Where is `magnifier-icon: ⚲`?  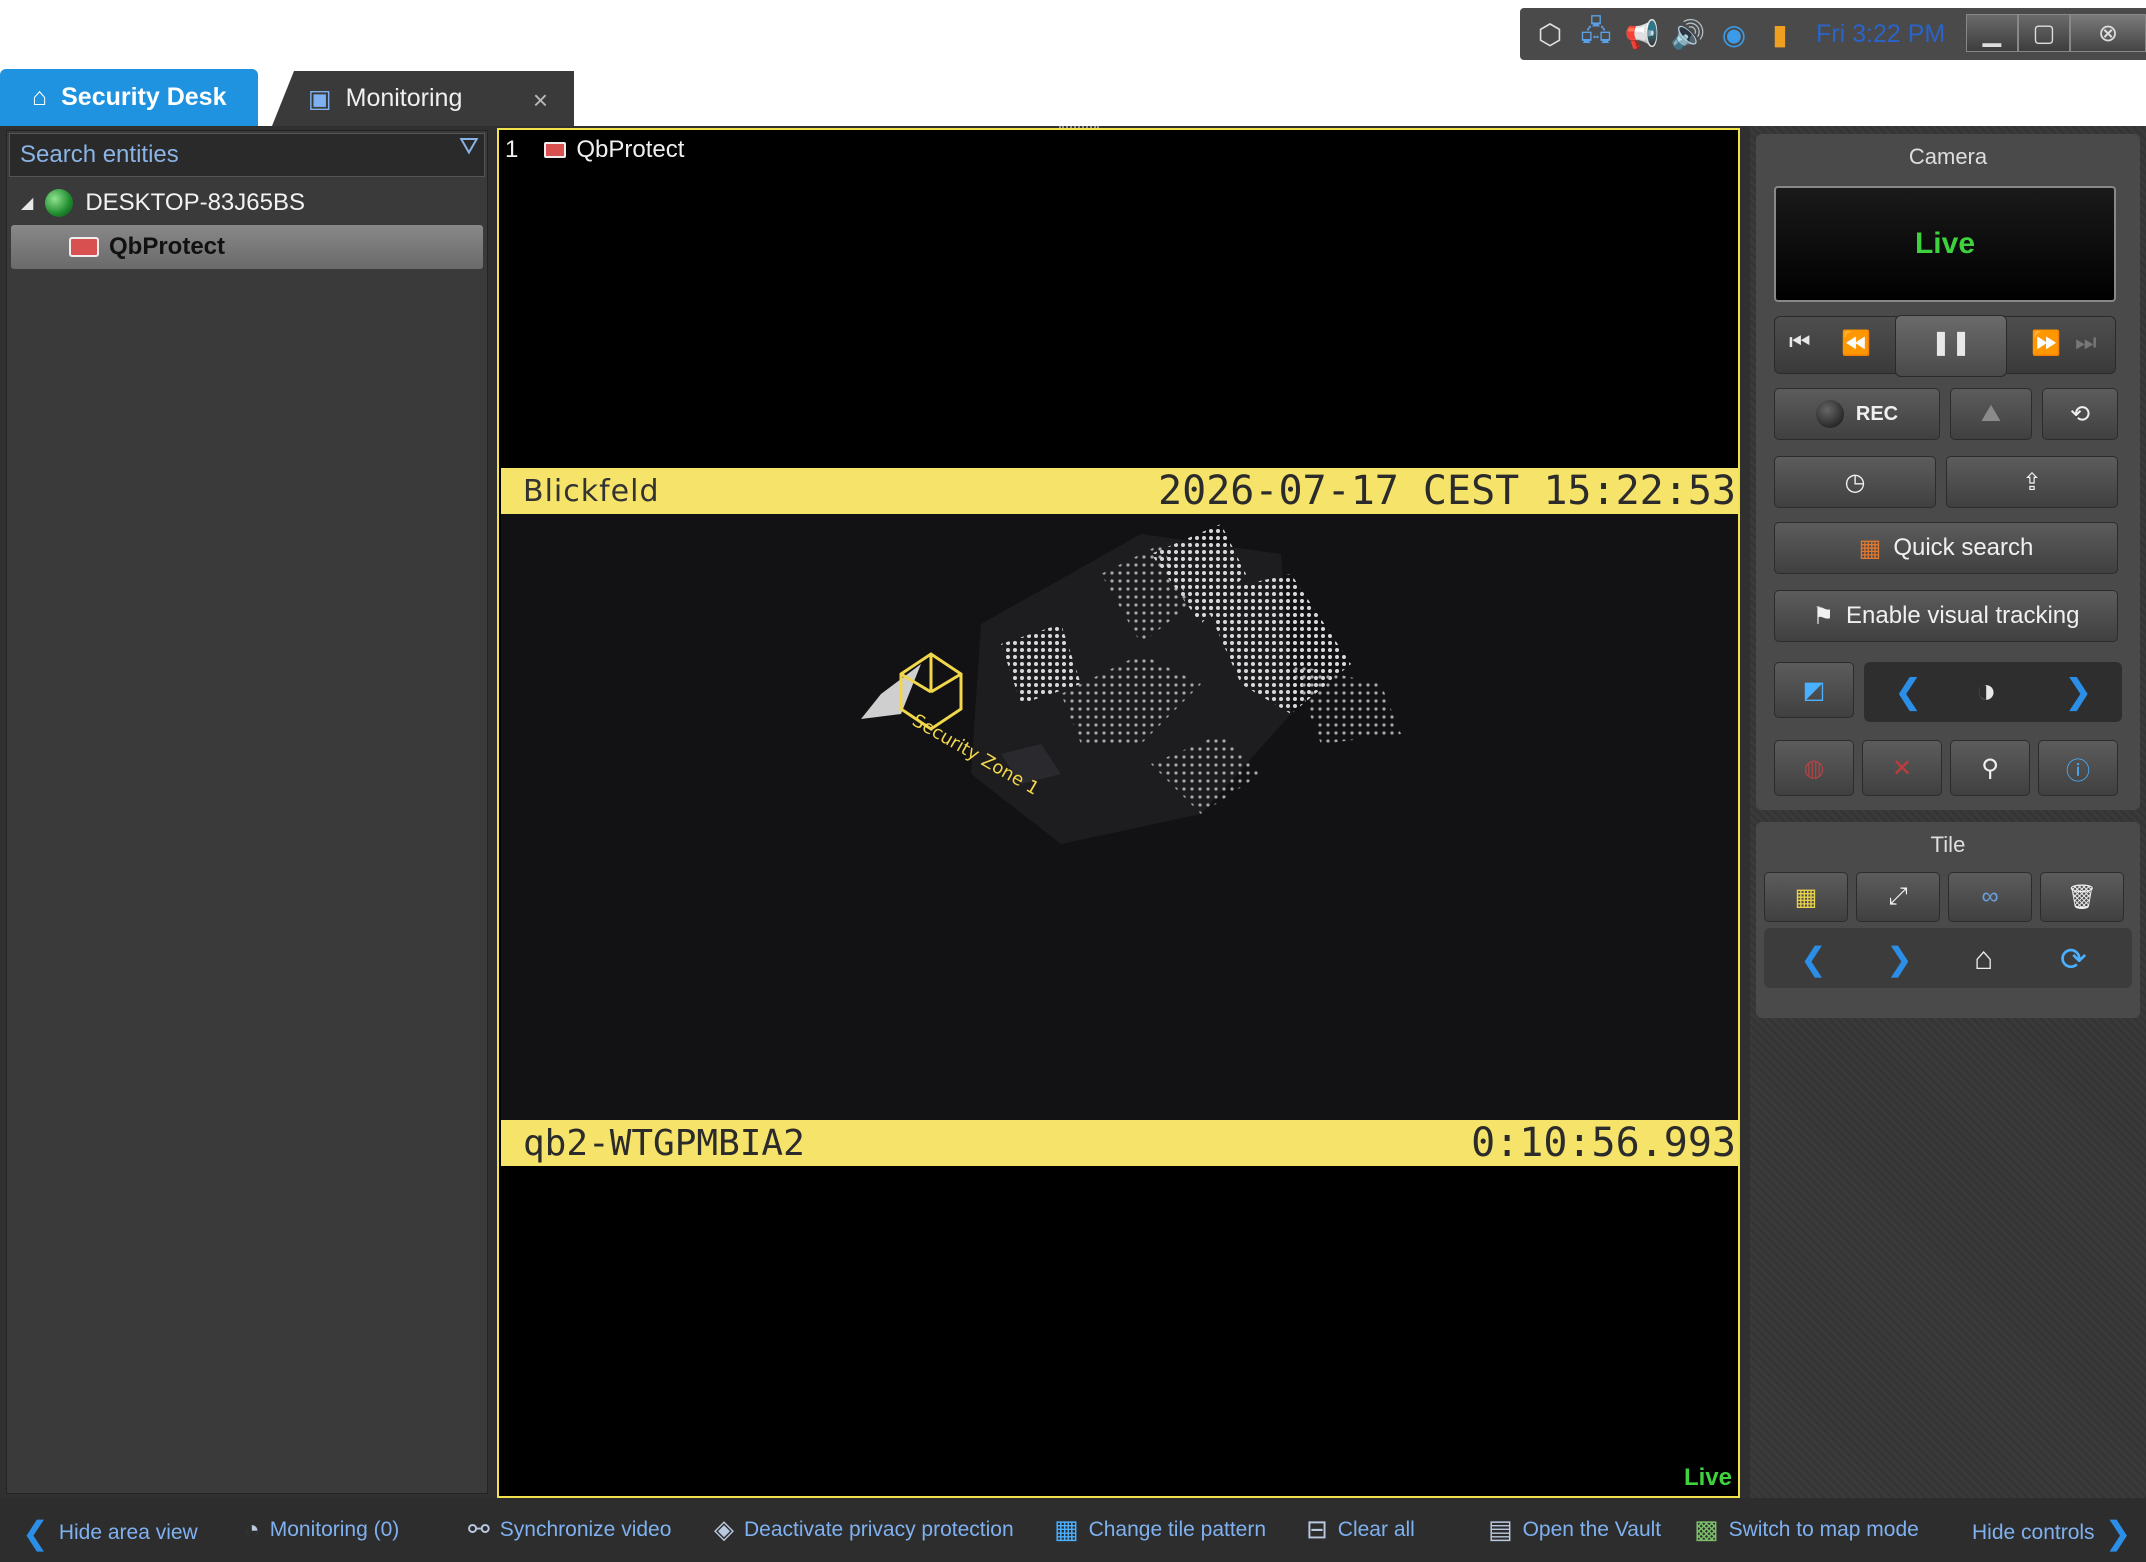 magnifier-icon: ⚲ is located at coordinates (1990, 768).